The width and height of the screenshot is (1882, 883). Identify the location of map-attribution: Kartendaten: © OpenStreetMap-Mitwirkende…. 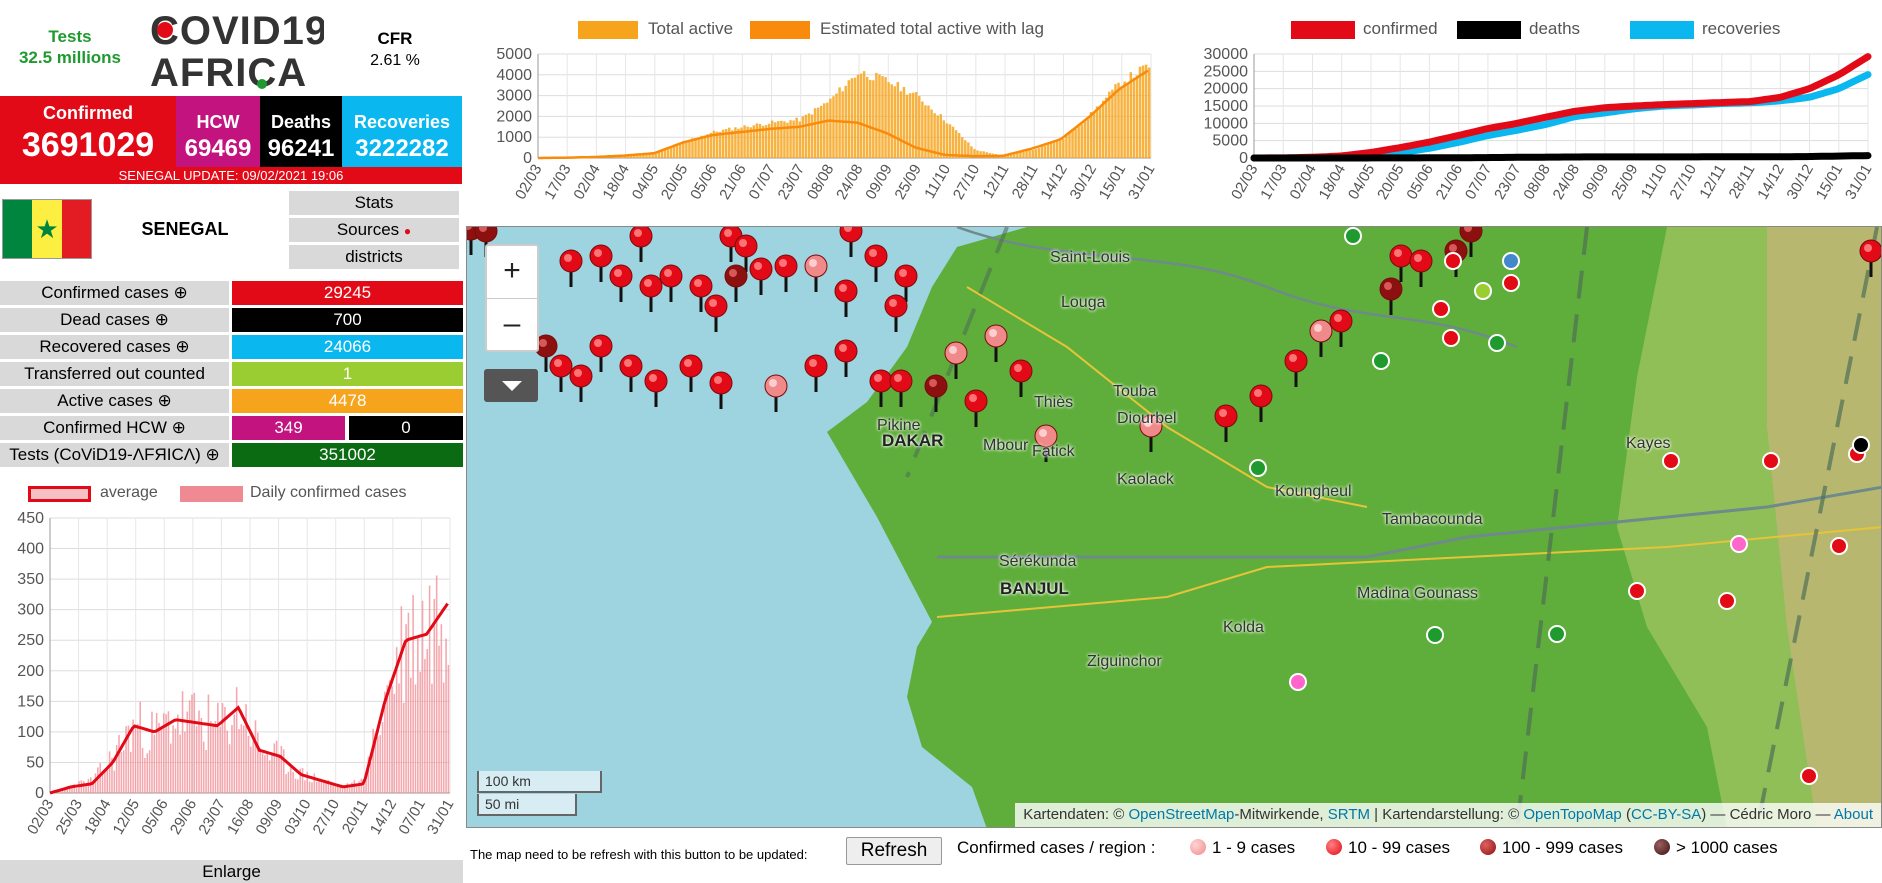
(1448, 815).